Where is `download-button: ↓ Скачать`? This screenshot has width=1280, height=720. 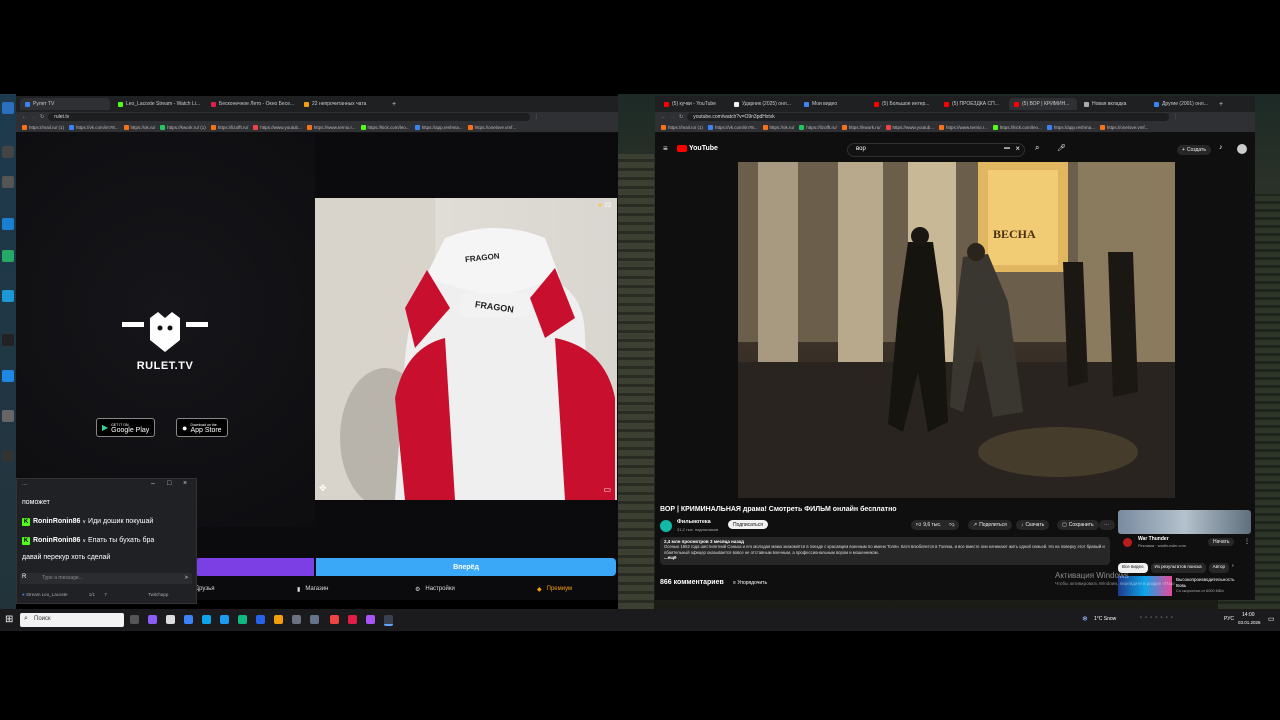
download-button: ↓ Скачать is located at coordinates (1033, 525).